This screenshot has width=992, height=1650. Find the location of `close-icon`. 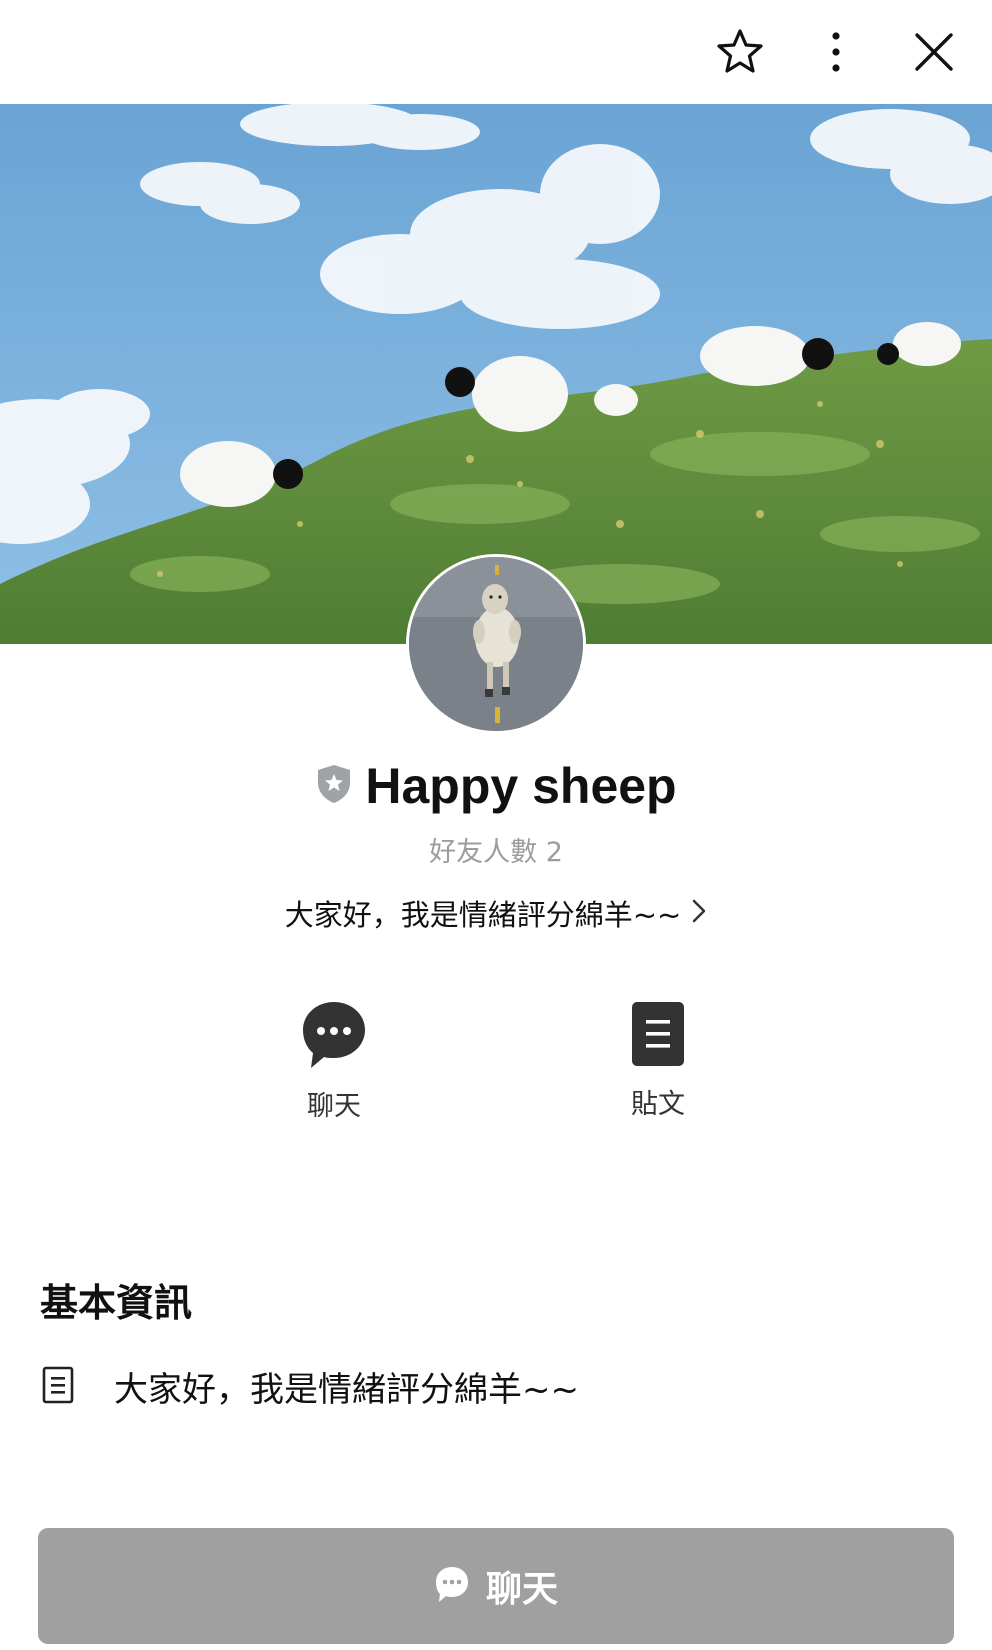

close-icon is located at coordinates (934, 52).